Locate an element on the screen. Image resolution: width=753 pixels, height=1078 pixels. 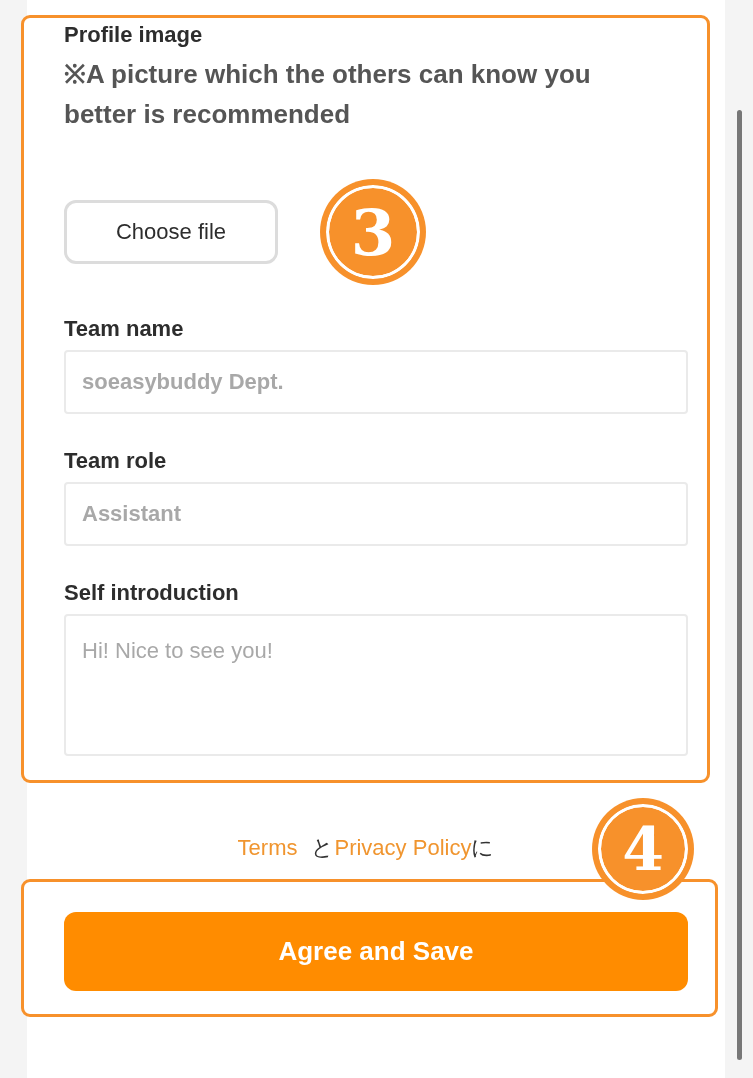
consent-text: と is located at coordinates (323, 848).